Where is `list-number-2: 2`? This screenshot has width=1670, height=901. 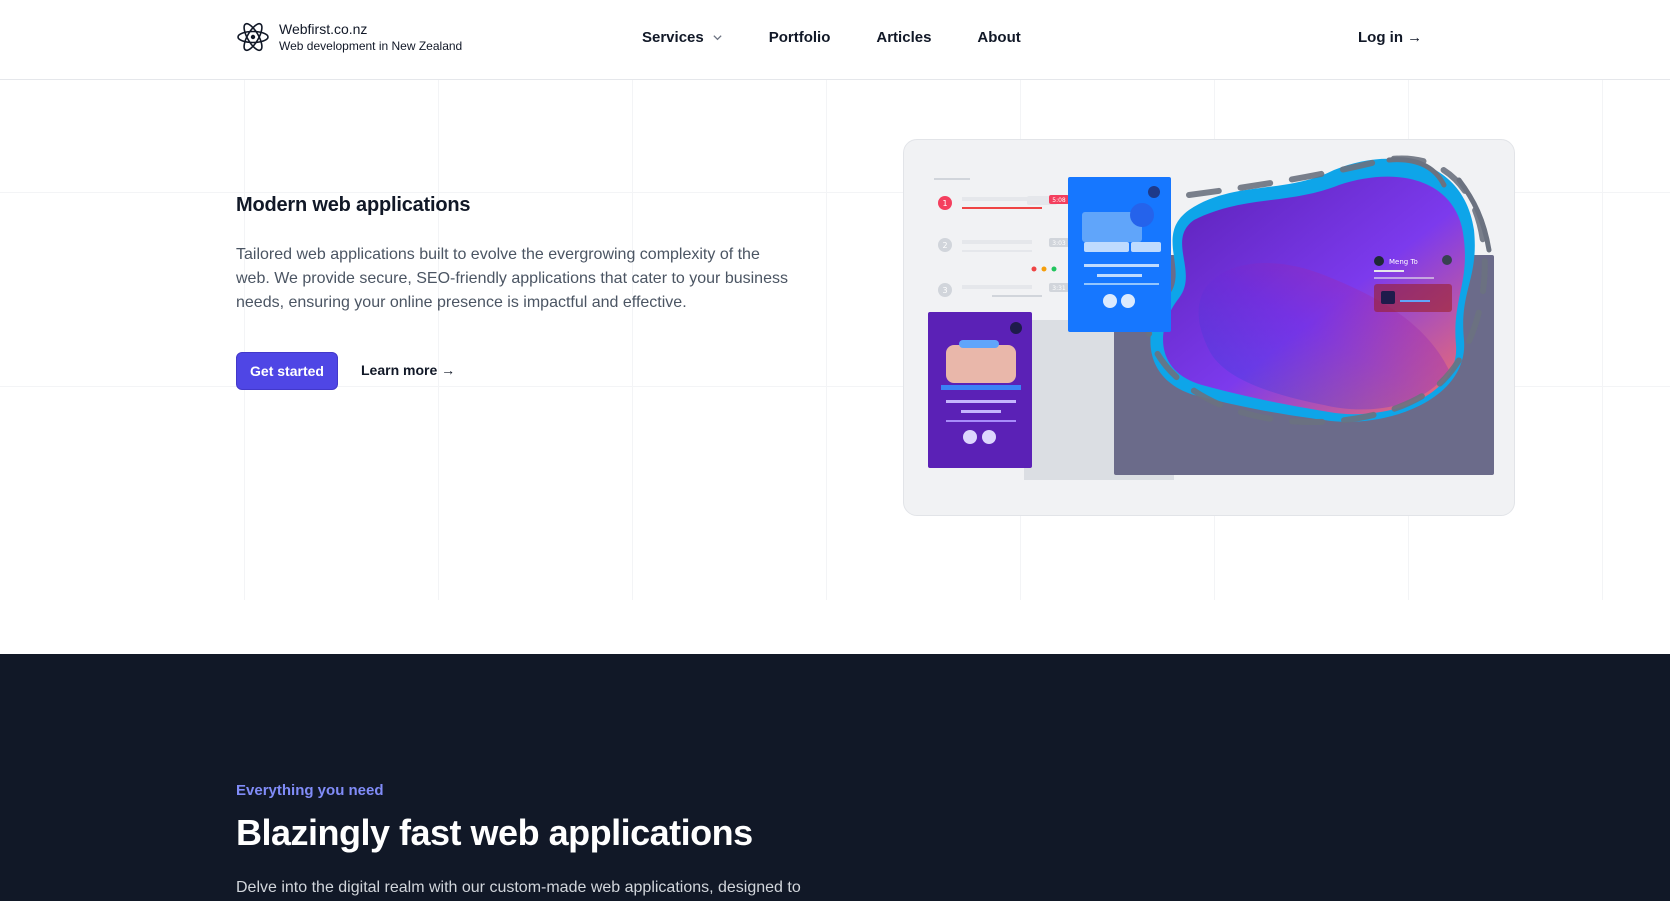
list-number-2: 2 is located at coordinates (944, 245).